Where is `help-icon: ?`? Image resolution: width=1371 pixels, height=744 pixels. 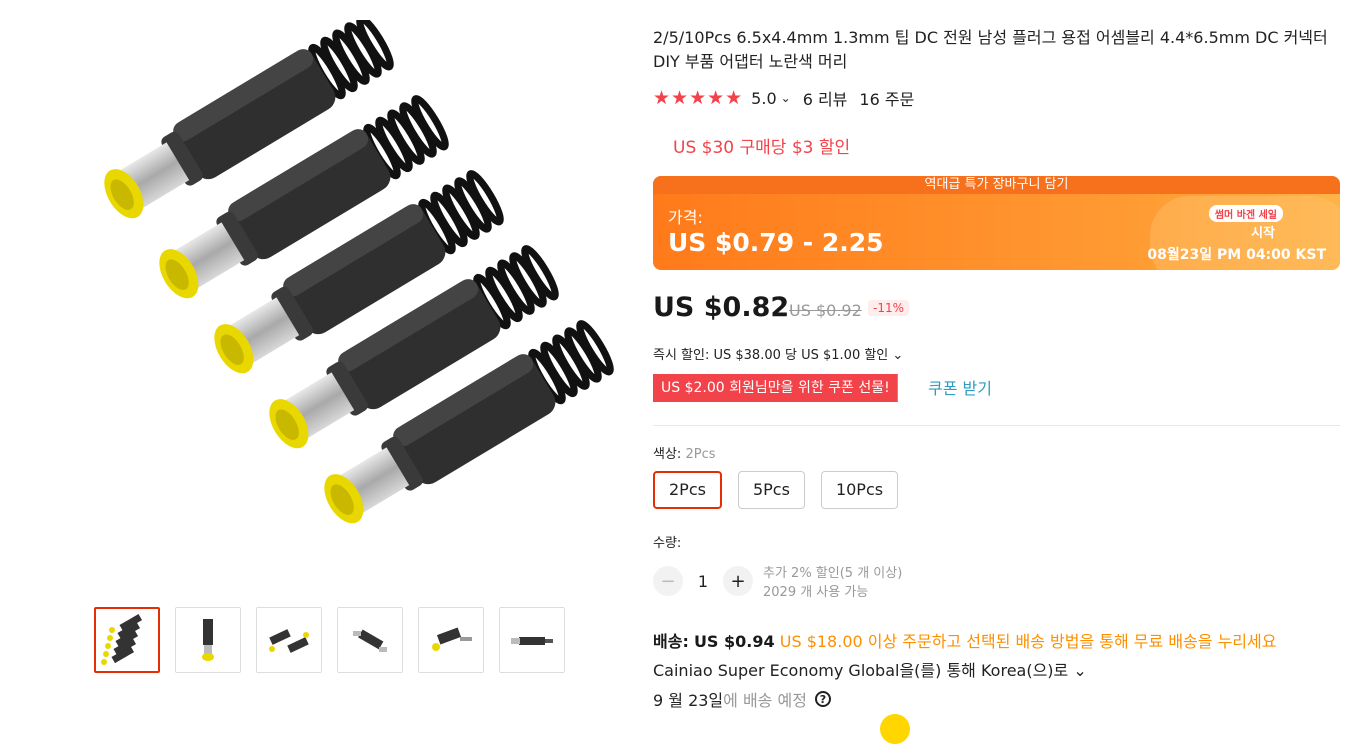
help-icon: ? is located at coordinates (822, 699).